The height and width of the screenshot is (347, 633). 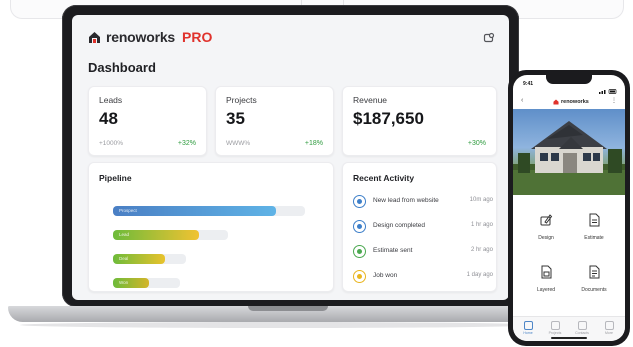 What do you see at coordinates (156, 235) in the screenshot?
I see `pipeline-bar-fill: Lead` at bounding box center [156, 235].